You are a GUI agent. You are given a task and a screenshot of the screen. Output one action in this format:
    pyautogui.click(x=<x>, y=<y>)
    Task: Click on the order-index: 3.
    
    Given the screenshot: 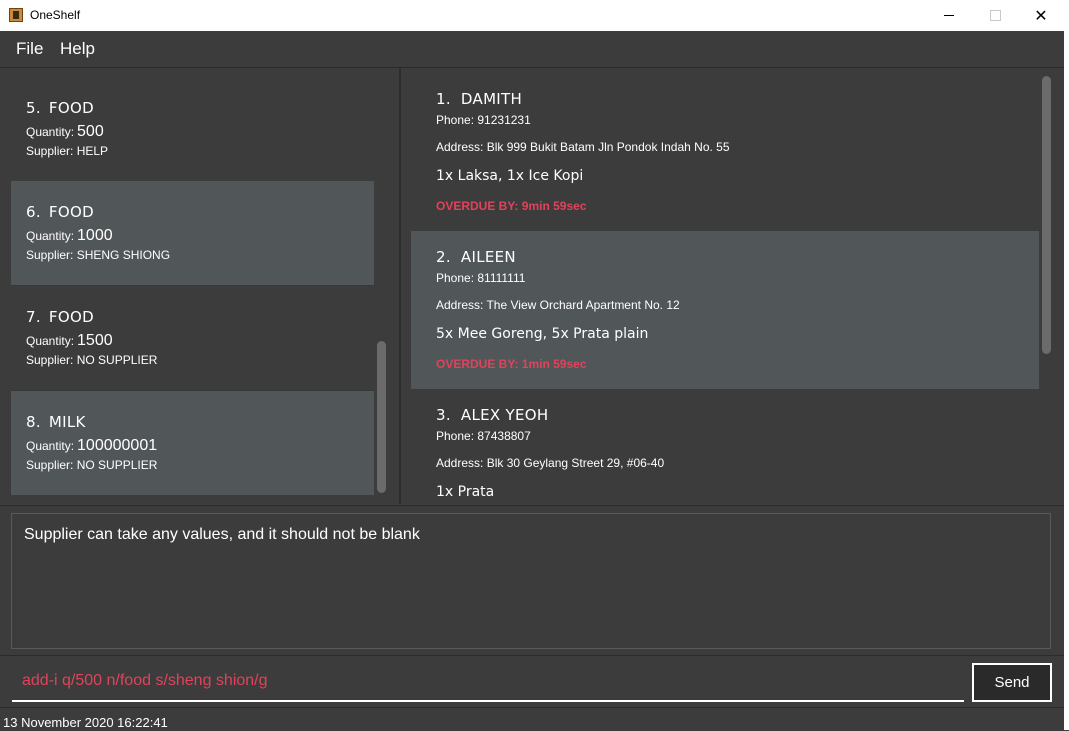 What is the action you would take?
    pyautogui.click(x=443, y=415)
    